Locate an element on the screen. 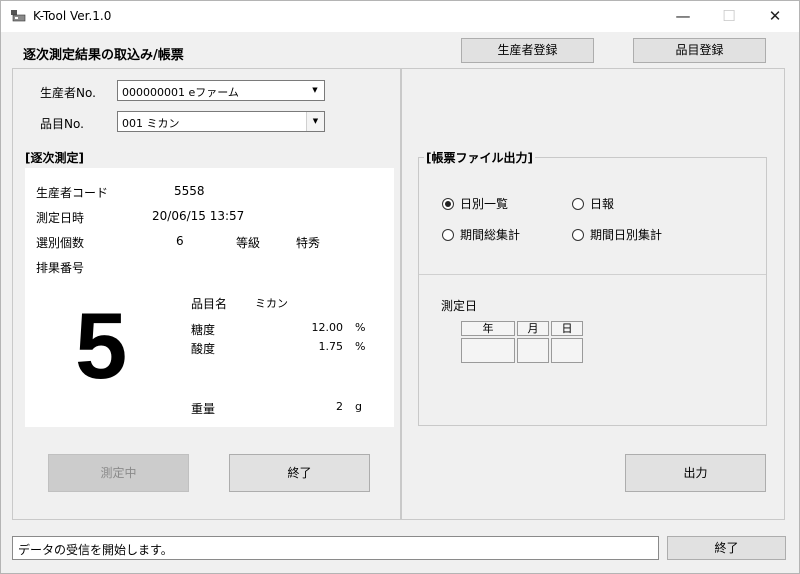 This screenshot has height=574, width=800. year-field is located at coordinates (488, 350).